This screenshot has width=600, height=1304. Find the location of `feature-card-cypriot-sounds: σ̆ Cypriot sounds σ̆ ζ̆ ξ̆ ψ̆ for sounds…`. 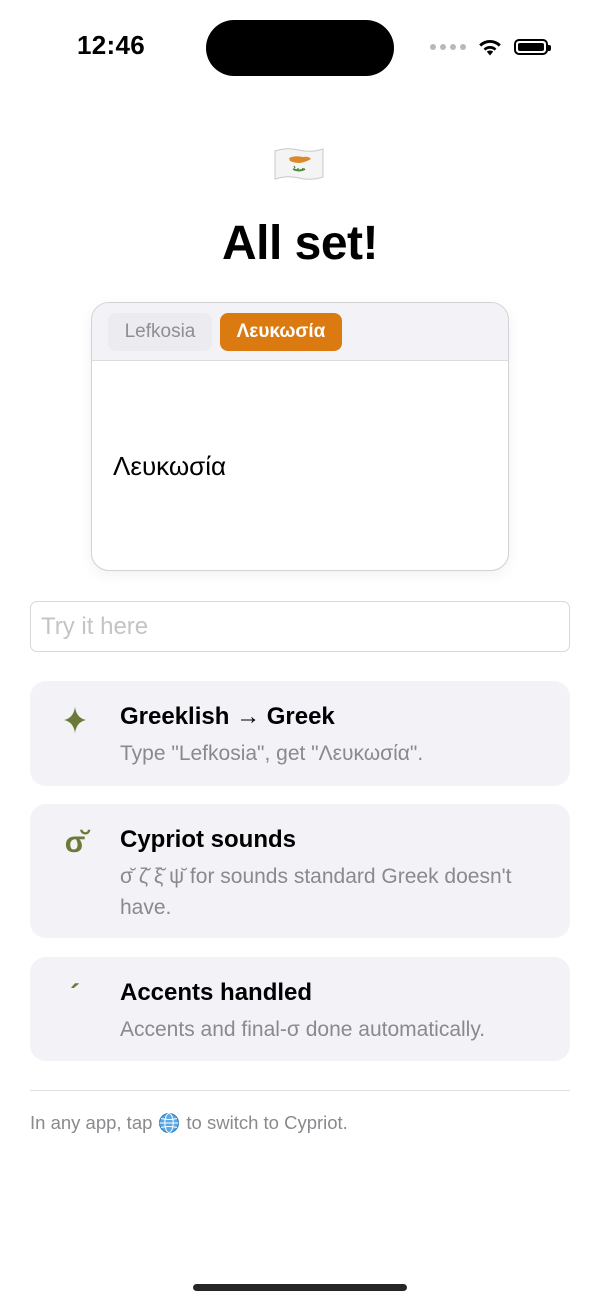

feature-card-cypriot-sounds: σ̆ Cypriot sounds σ̆ ζ̆ ξ̆ ψ̆ for sounds… is located at coordinates (300, 871).